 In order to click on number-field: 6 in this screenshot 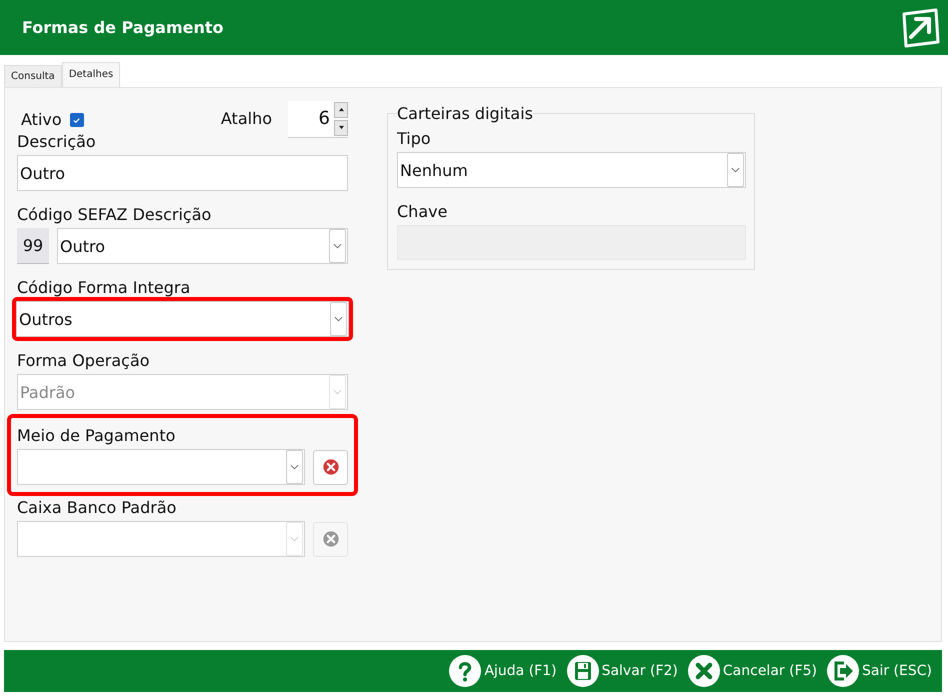, I will do `click(318, 119)`.